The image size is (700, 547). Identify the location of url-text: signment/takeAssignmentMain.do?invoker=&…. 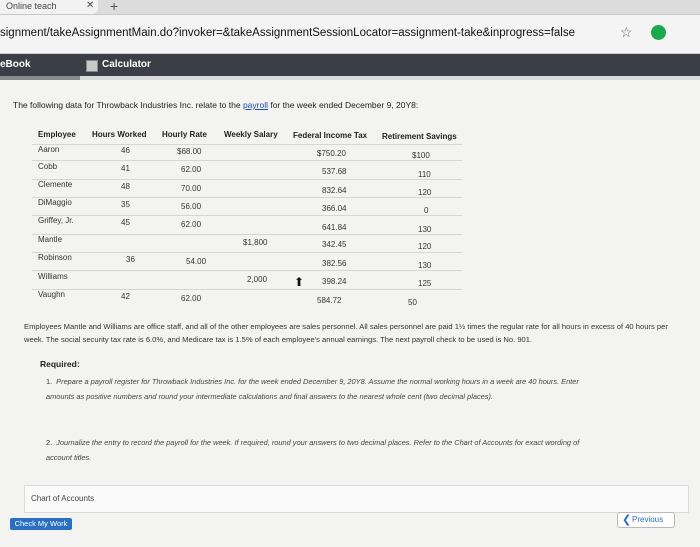
(287, 33).